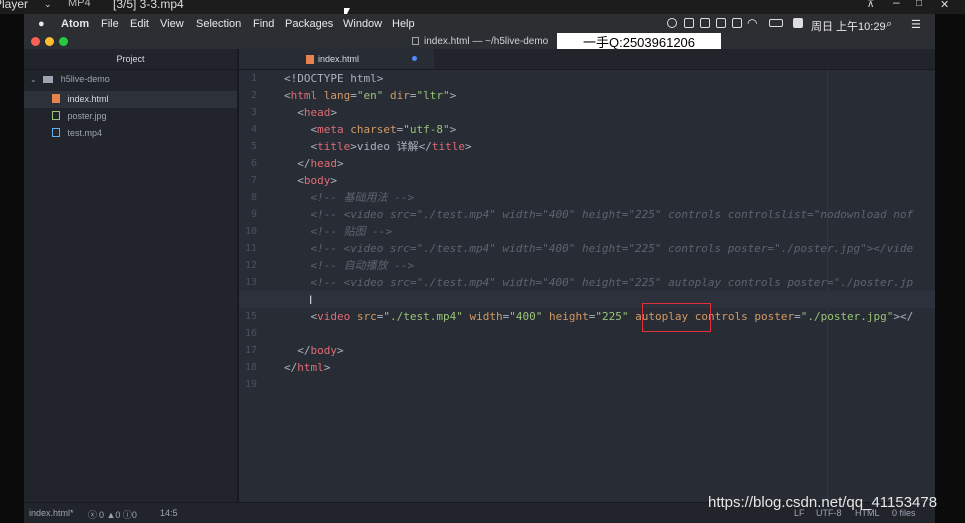 The width and height of the screenshot is (965, 523). I want to click on line-number: 4, so click(253, 129).